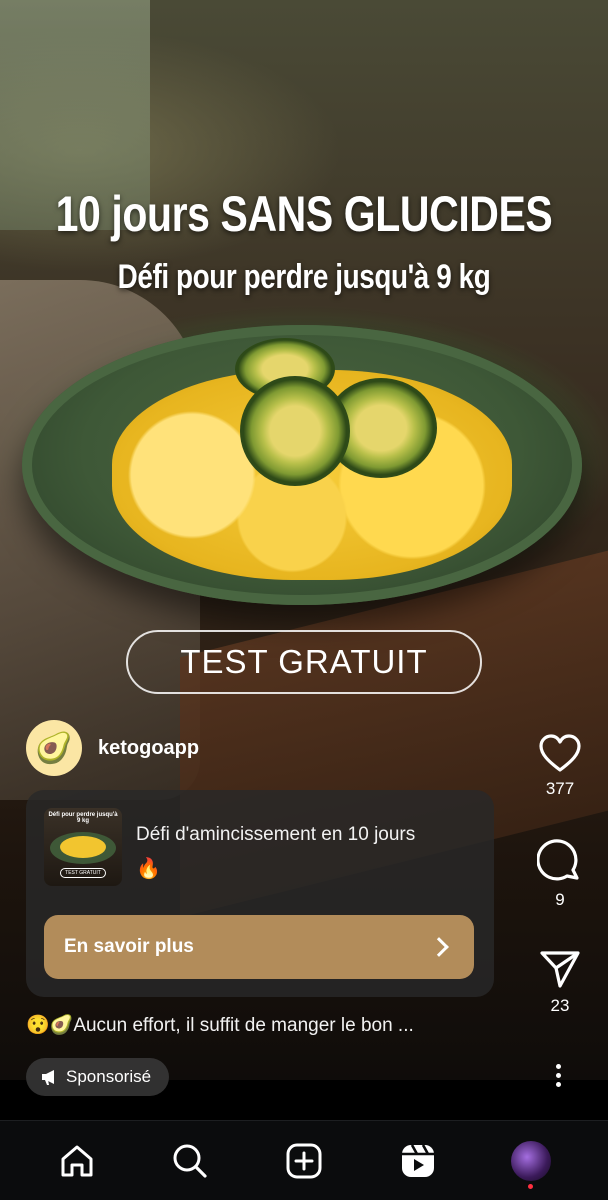 The width and height of the screenshot is (608, 1200). Describe the element at coordinates (48, 1077) in the screenshot. I see `megaphone-icon` at that location.